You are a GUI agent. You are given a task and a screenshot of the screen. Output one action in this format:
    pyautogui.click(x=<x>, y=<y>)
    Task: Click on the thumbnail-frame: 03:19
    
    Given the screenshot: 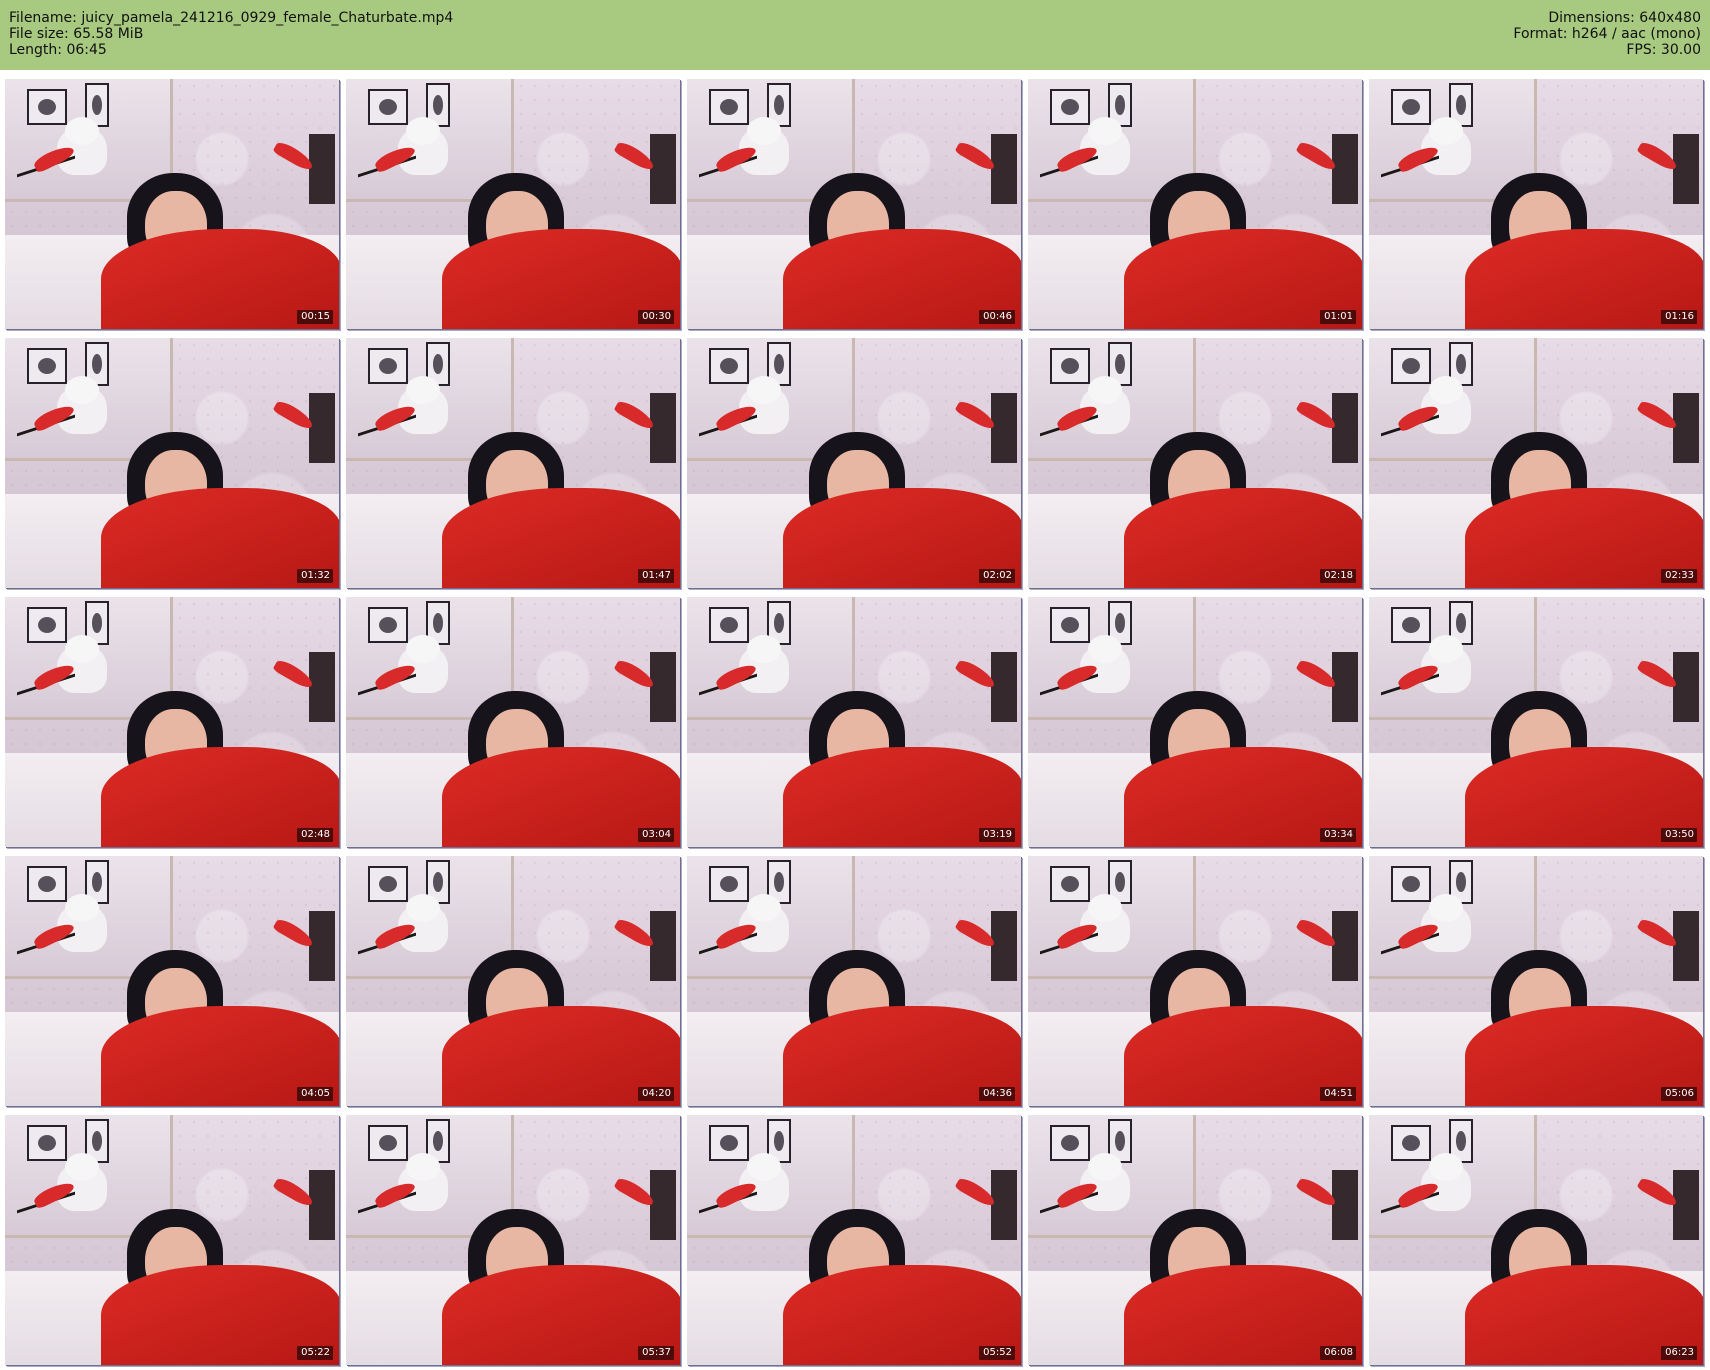 What is the action you would take?
    pyautogui.click(x=854, y=722)
    